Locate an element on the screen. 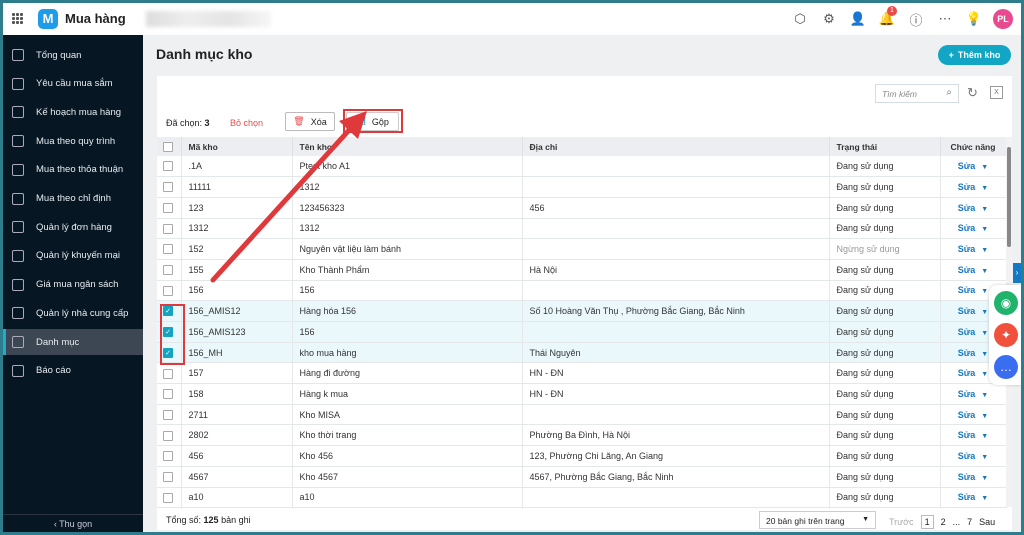  select-all-checkbox is located at coordinates (169, 146).